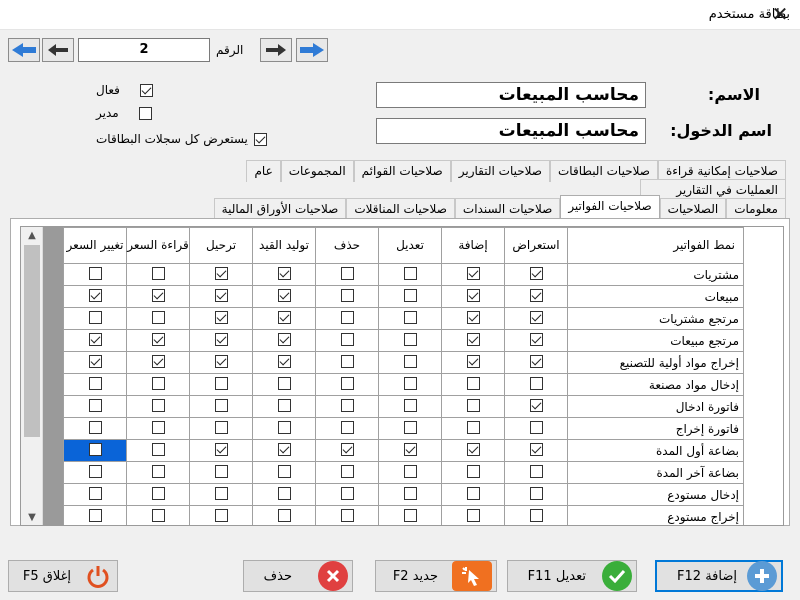  I want to click on active-option: فعال, so click(124, 90).